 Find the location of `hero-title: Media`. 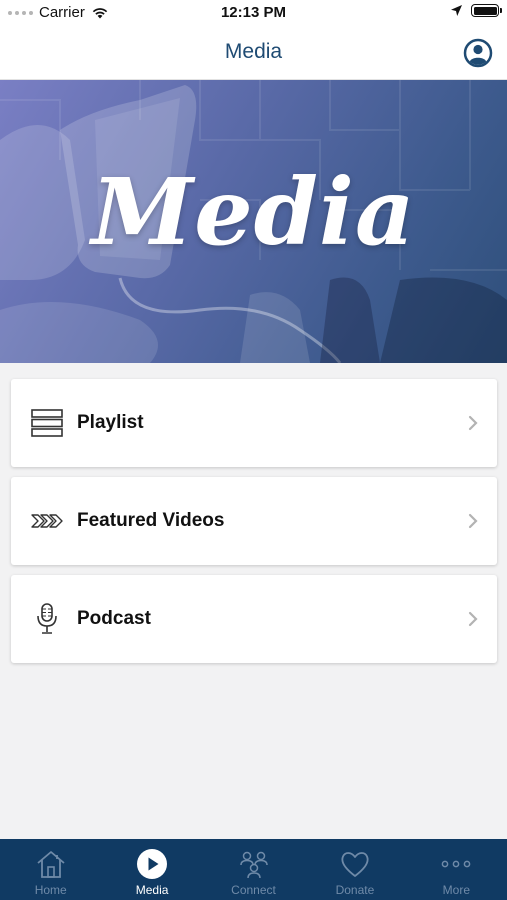

hero-title: Media is located at coordinates (253, 212).